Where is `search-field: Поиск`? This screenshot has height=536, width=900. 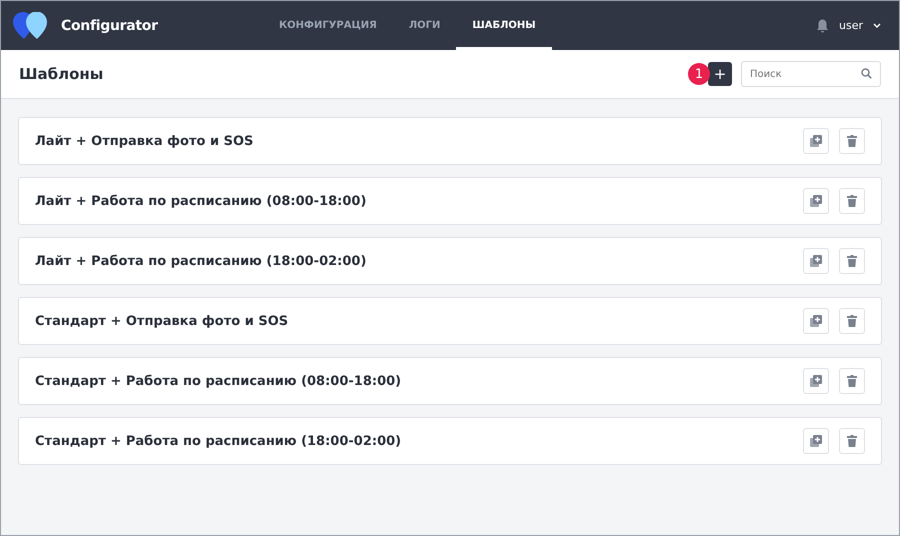
search-field: Поиск is located at coordinates (811, 74).